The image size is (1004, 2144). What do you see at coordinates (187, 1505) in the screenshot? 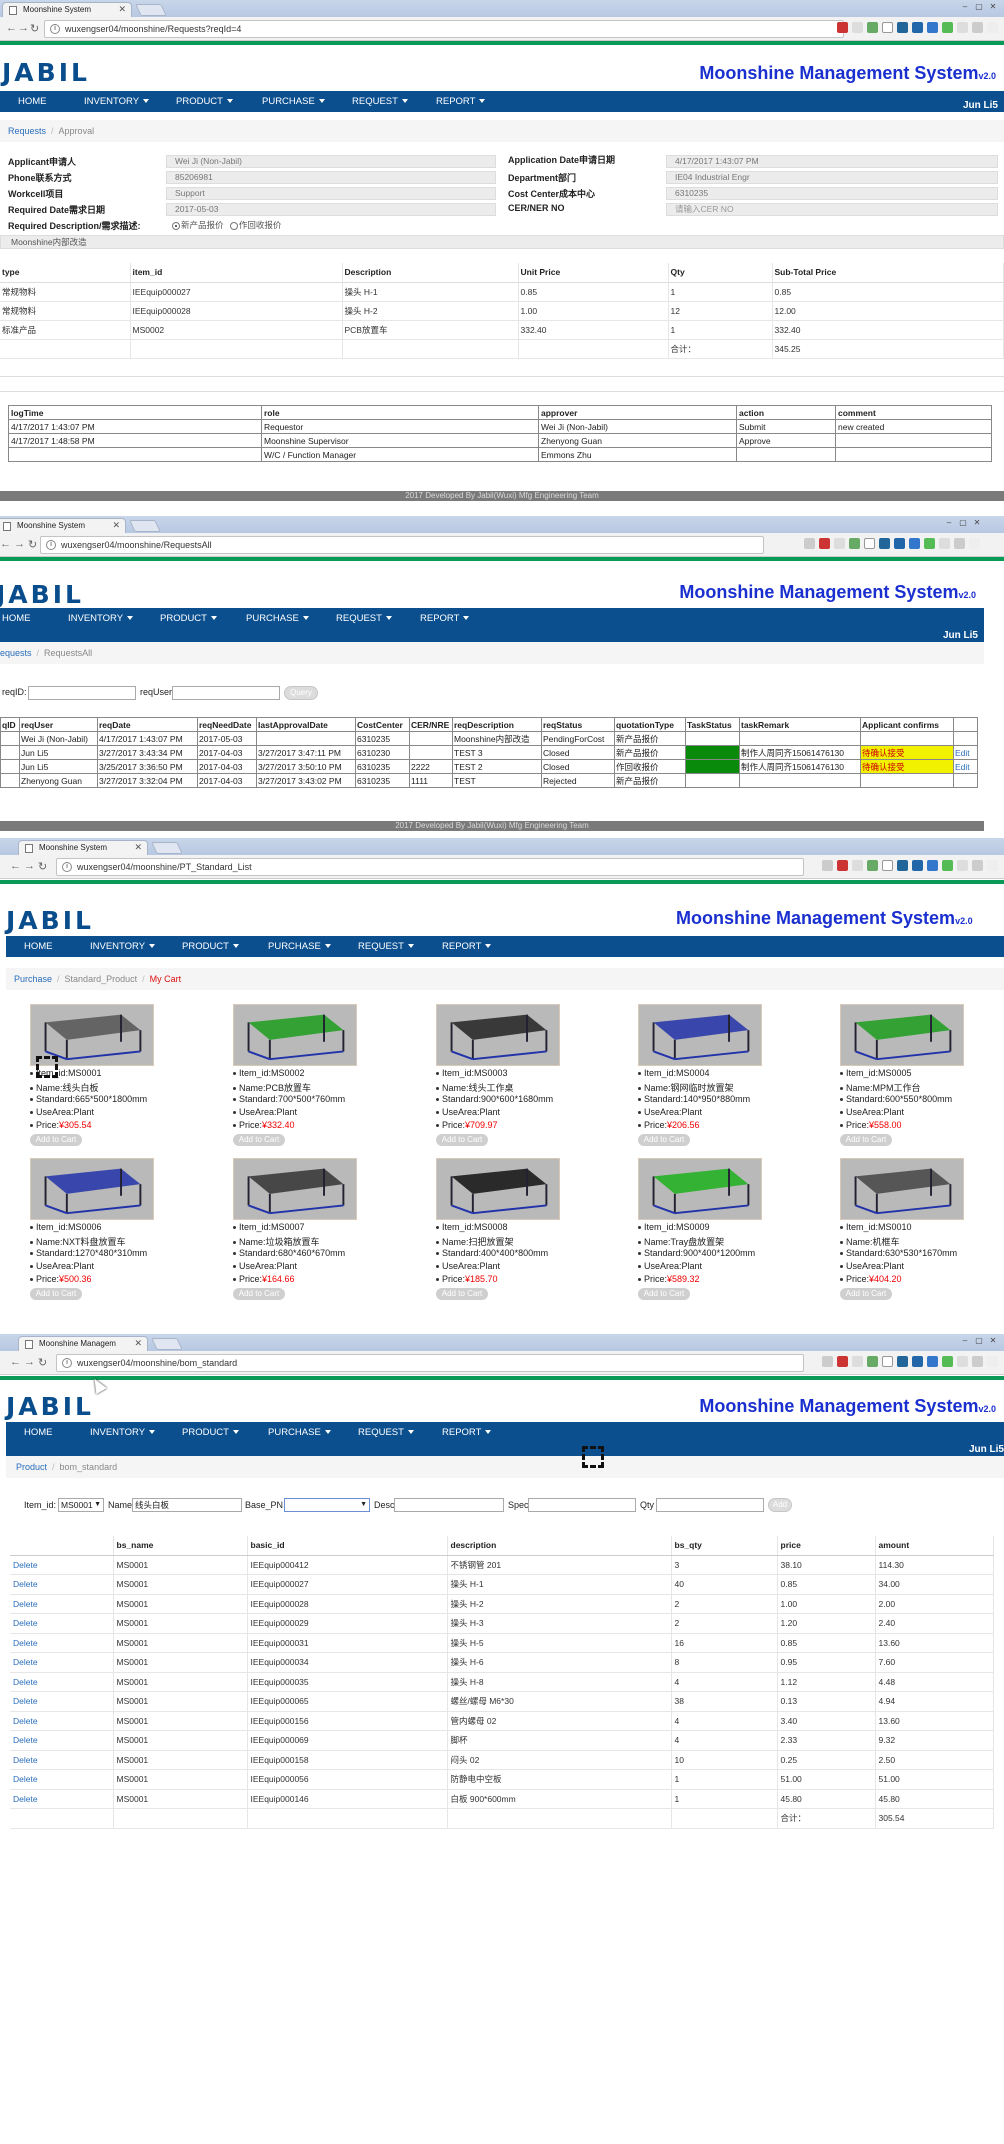
I see `name-input: 线头白板` at bounding box center [187, 1505].